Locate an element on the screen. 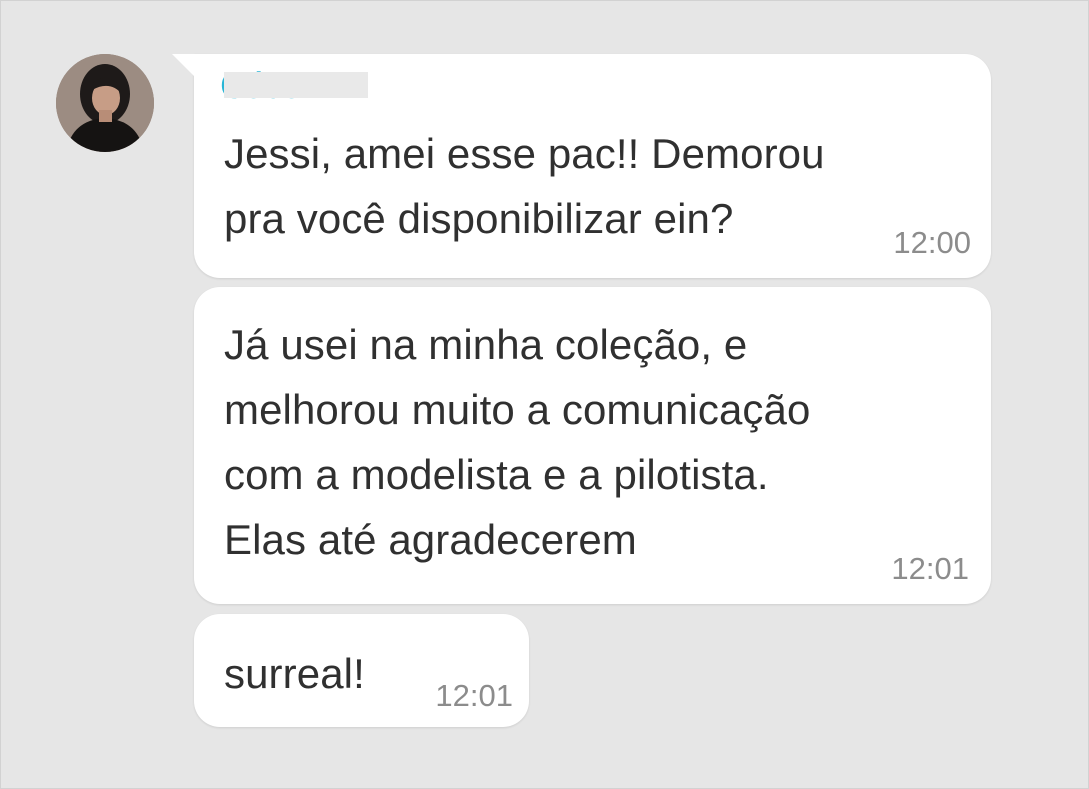 The height and width of the screenshot is (789, 1089). message-bubble: surreal! 12:01 is located at coordinates (361, 670).